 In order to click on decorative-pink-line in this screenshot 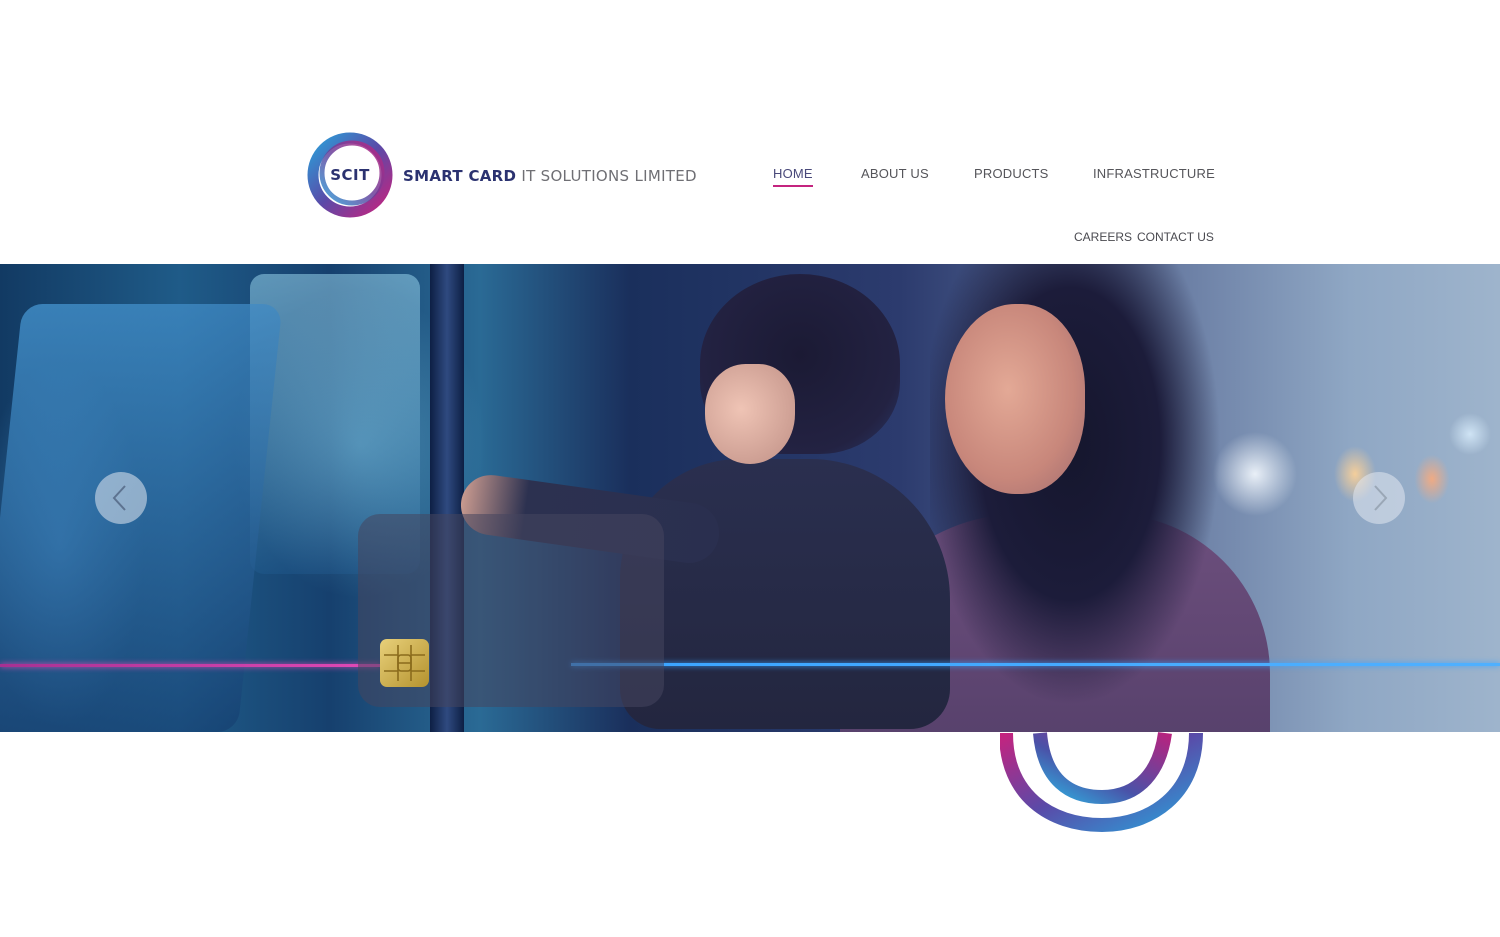, I will do `click(190, 665)`.